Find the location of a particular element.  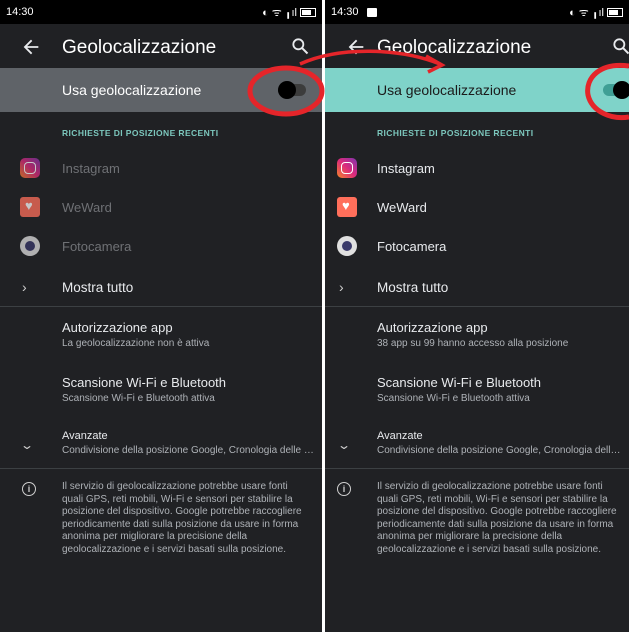

notification-image-icon is located at coordinates (371, 12).